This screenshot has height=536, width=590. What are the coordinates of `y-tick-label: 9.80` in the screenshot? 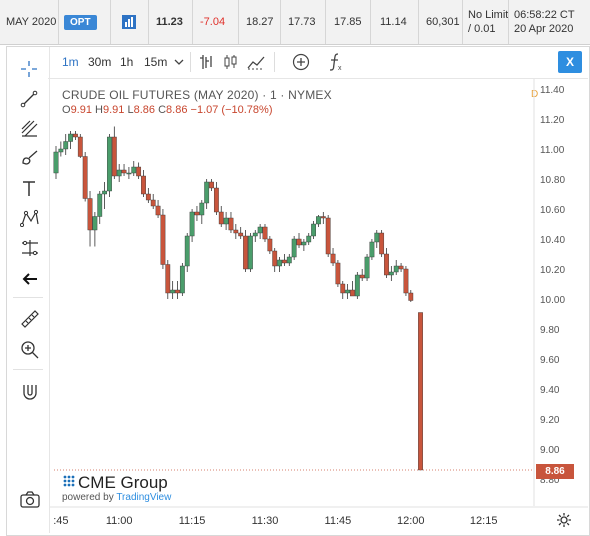 It's located at (550, 330).